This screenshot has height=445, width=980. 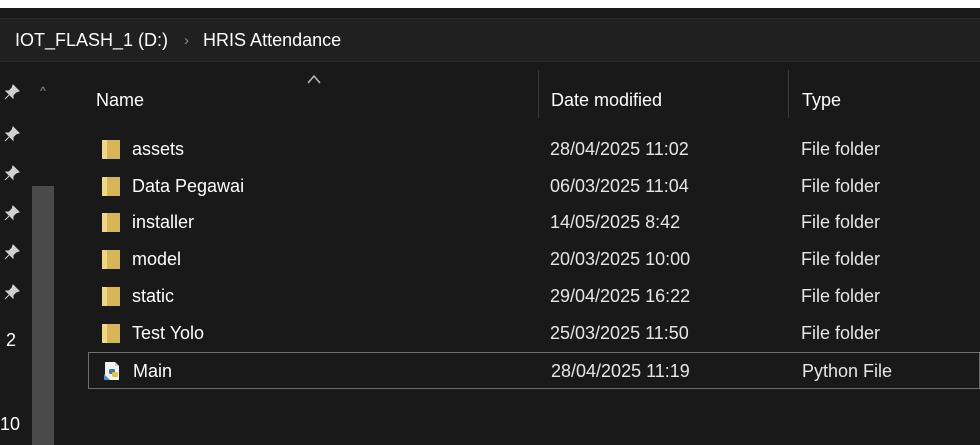 I want to click on nav-item-label: 2, so click(x=11, y=340).